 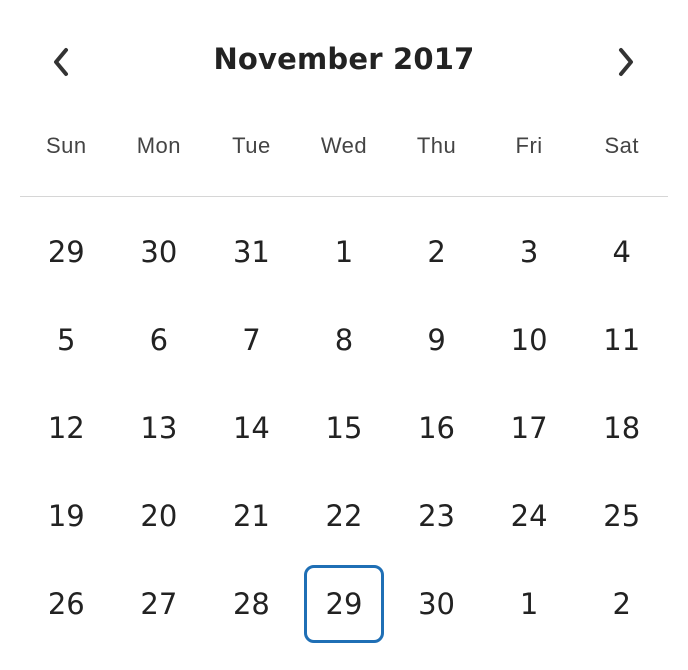 I want to click on weekday-label: Tue, so click(x=251, y=145).